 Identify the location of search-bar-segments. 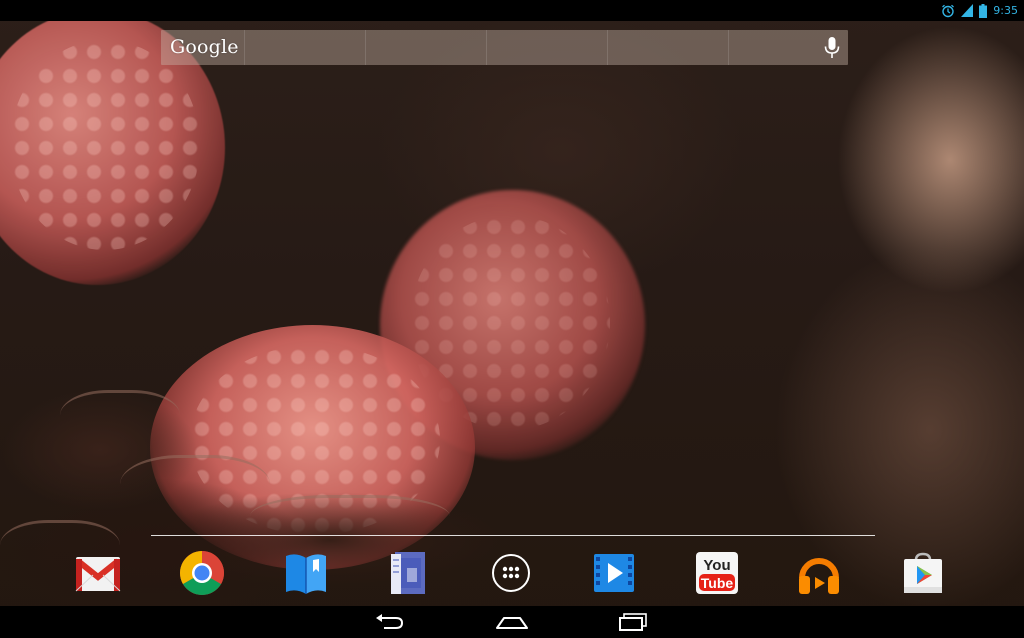
(504, 47).